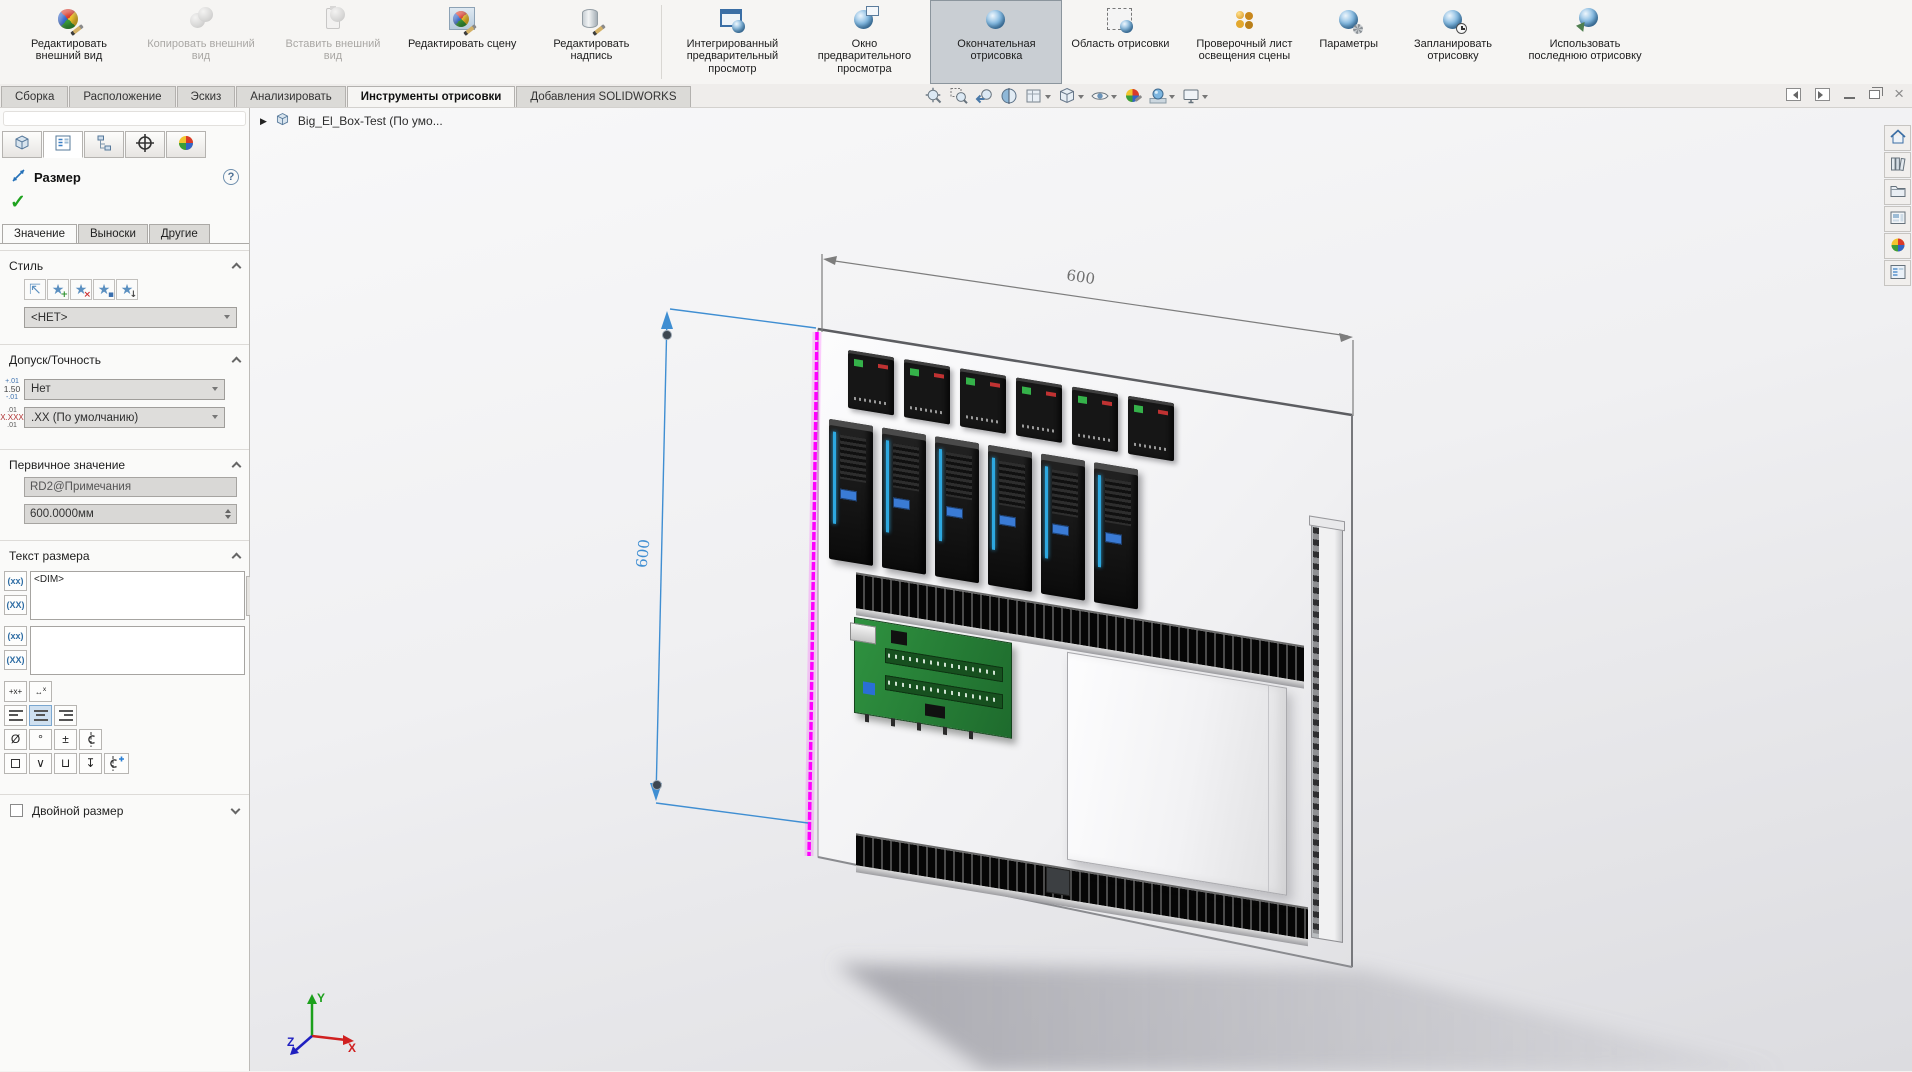 This screenshot has width=1912, height=1072. Describe the element at coordinates (35, 289) in the screenshot. I see `apply-default-style-button: ⇱` at that location.